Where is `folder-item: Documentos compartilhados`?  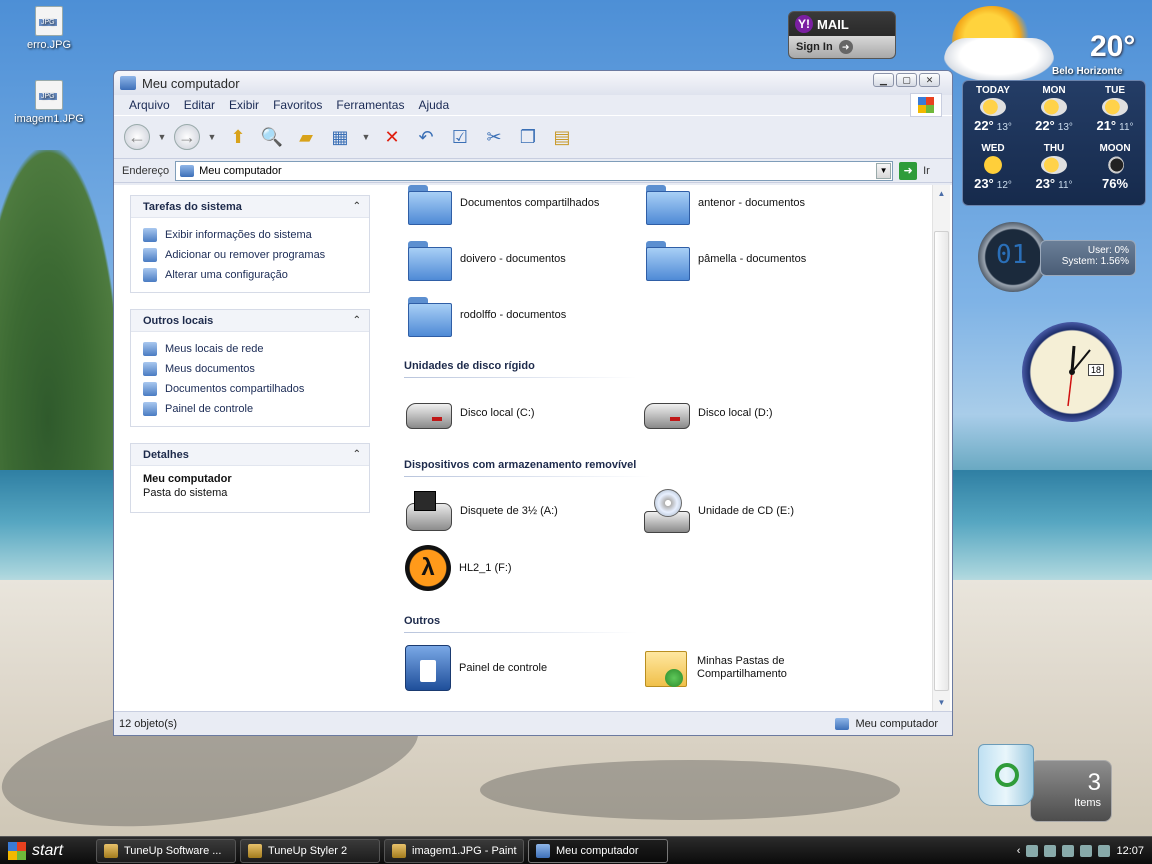
folder-item: Documentos compartilhados is located at coordinates (503, 204).